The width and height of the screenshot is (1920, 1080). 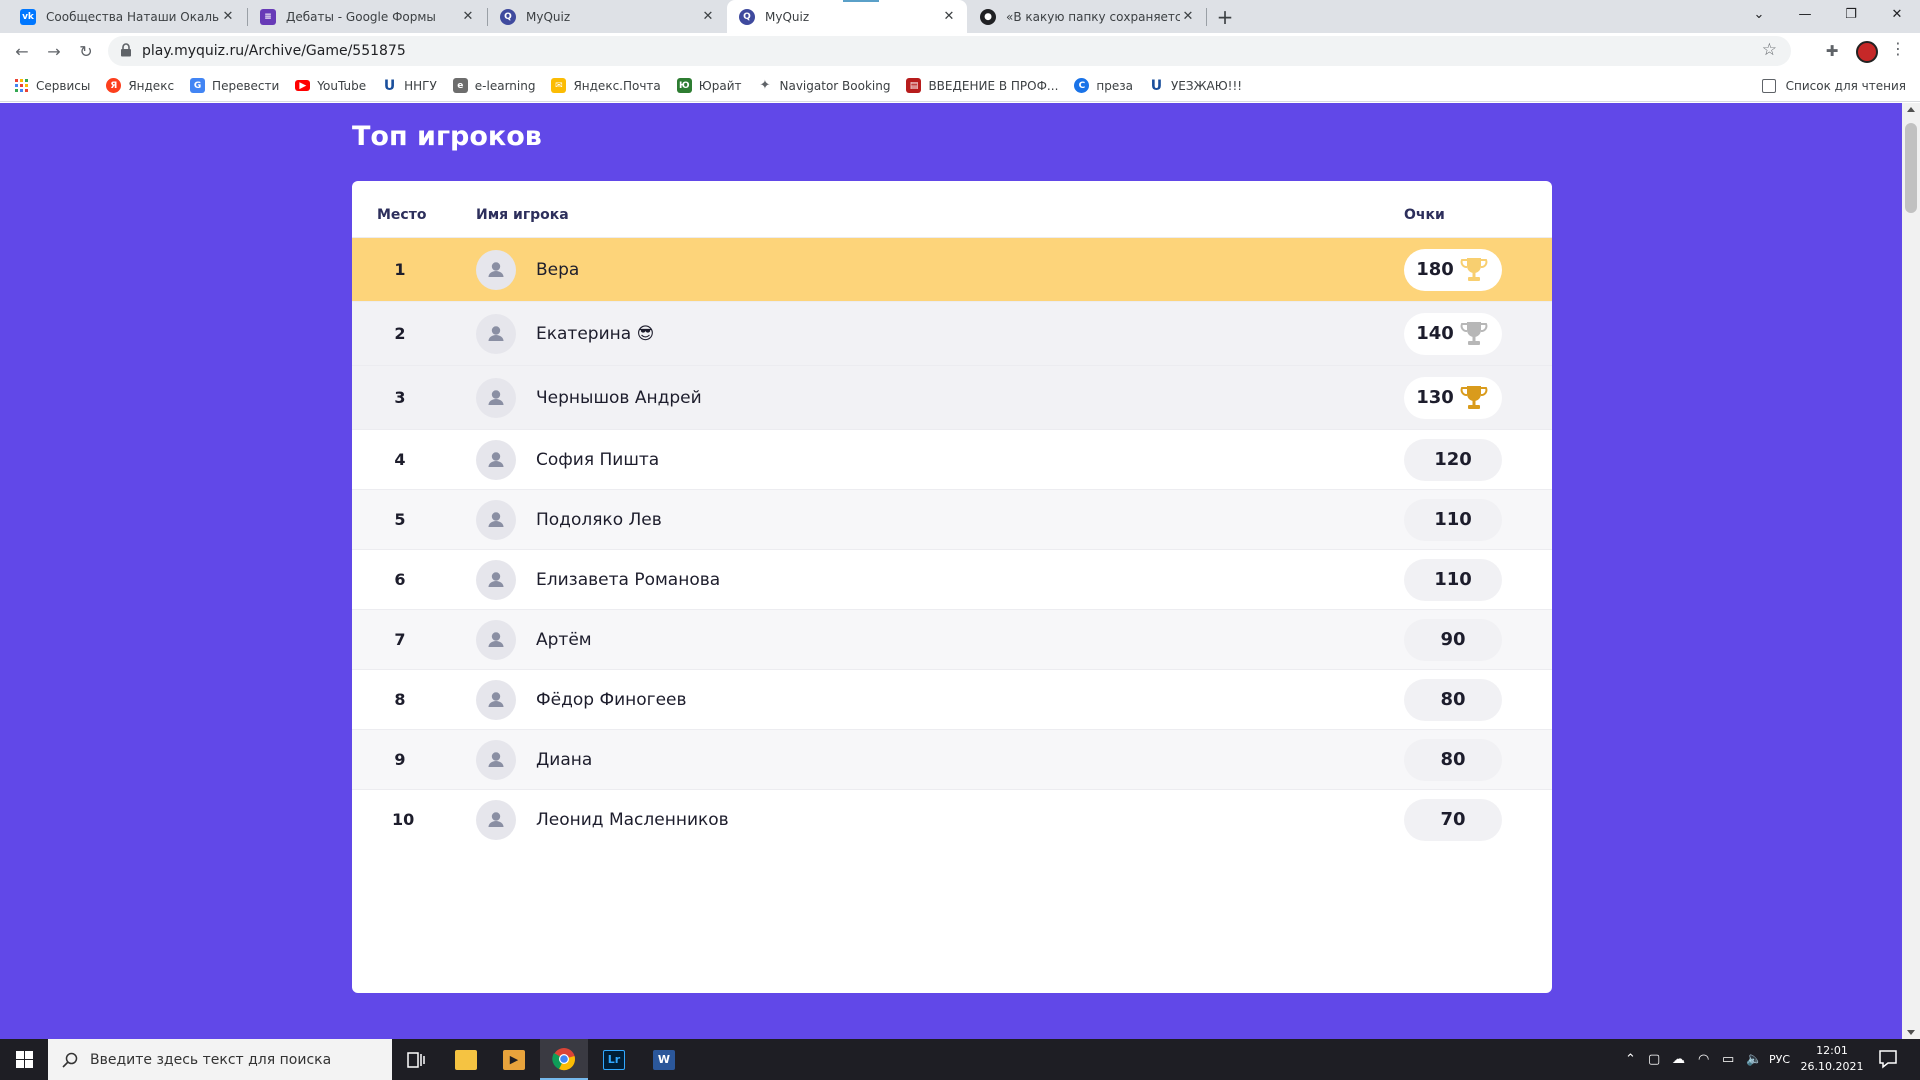 What do you see at coordinates (1833, 86) in the screenshot?
I see `reading-list-button: Список для чтения` at bounding box center [1833, 86].